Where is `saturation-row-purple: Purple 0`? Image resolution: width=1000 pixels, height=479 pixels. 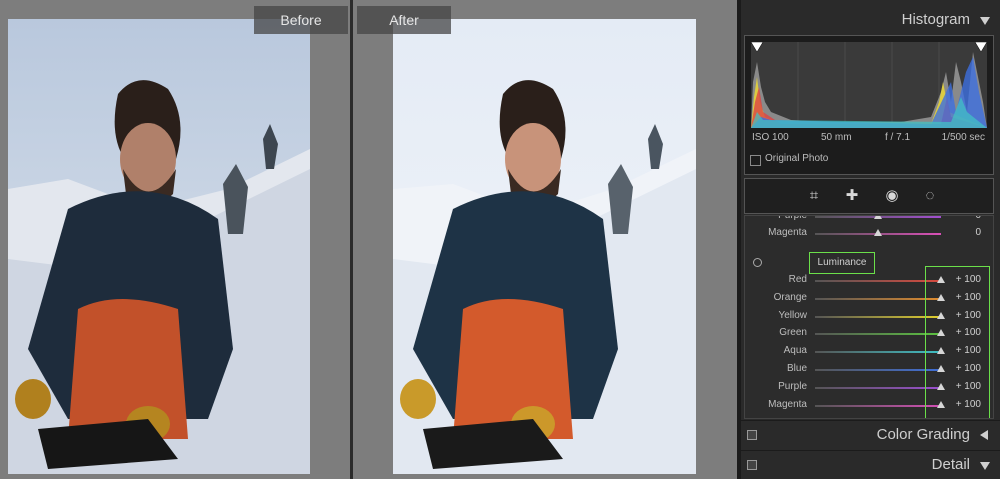 saturation-row-purple: Purple 0 is located at coordinates (869, 220).